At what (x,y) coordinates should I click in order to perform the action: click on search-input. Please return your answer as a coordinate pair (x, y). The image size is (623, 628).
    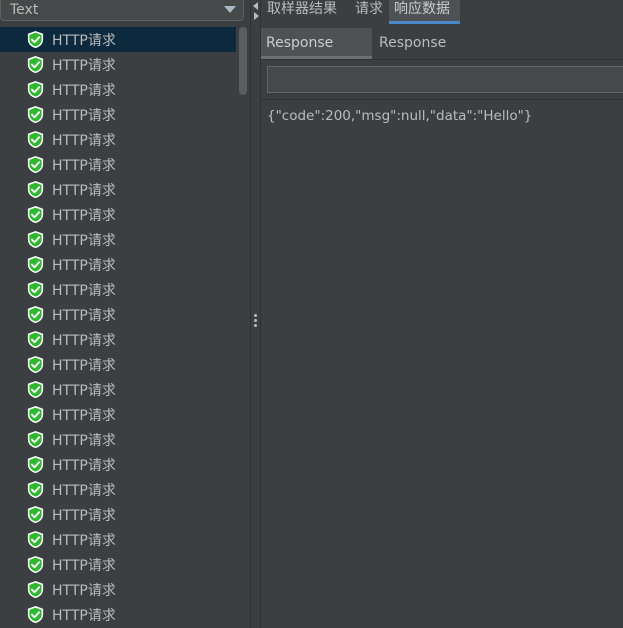
    Looking at the image, I should click on (445, 79).